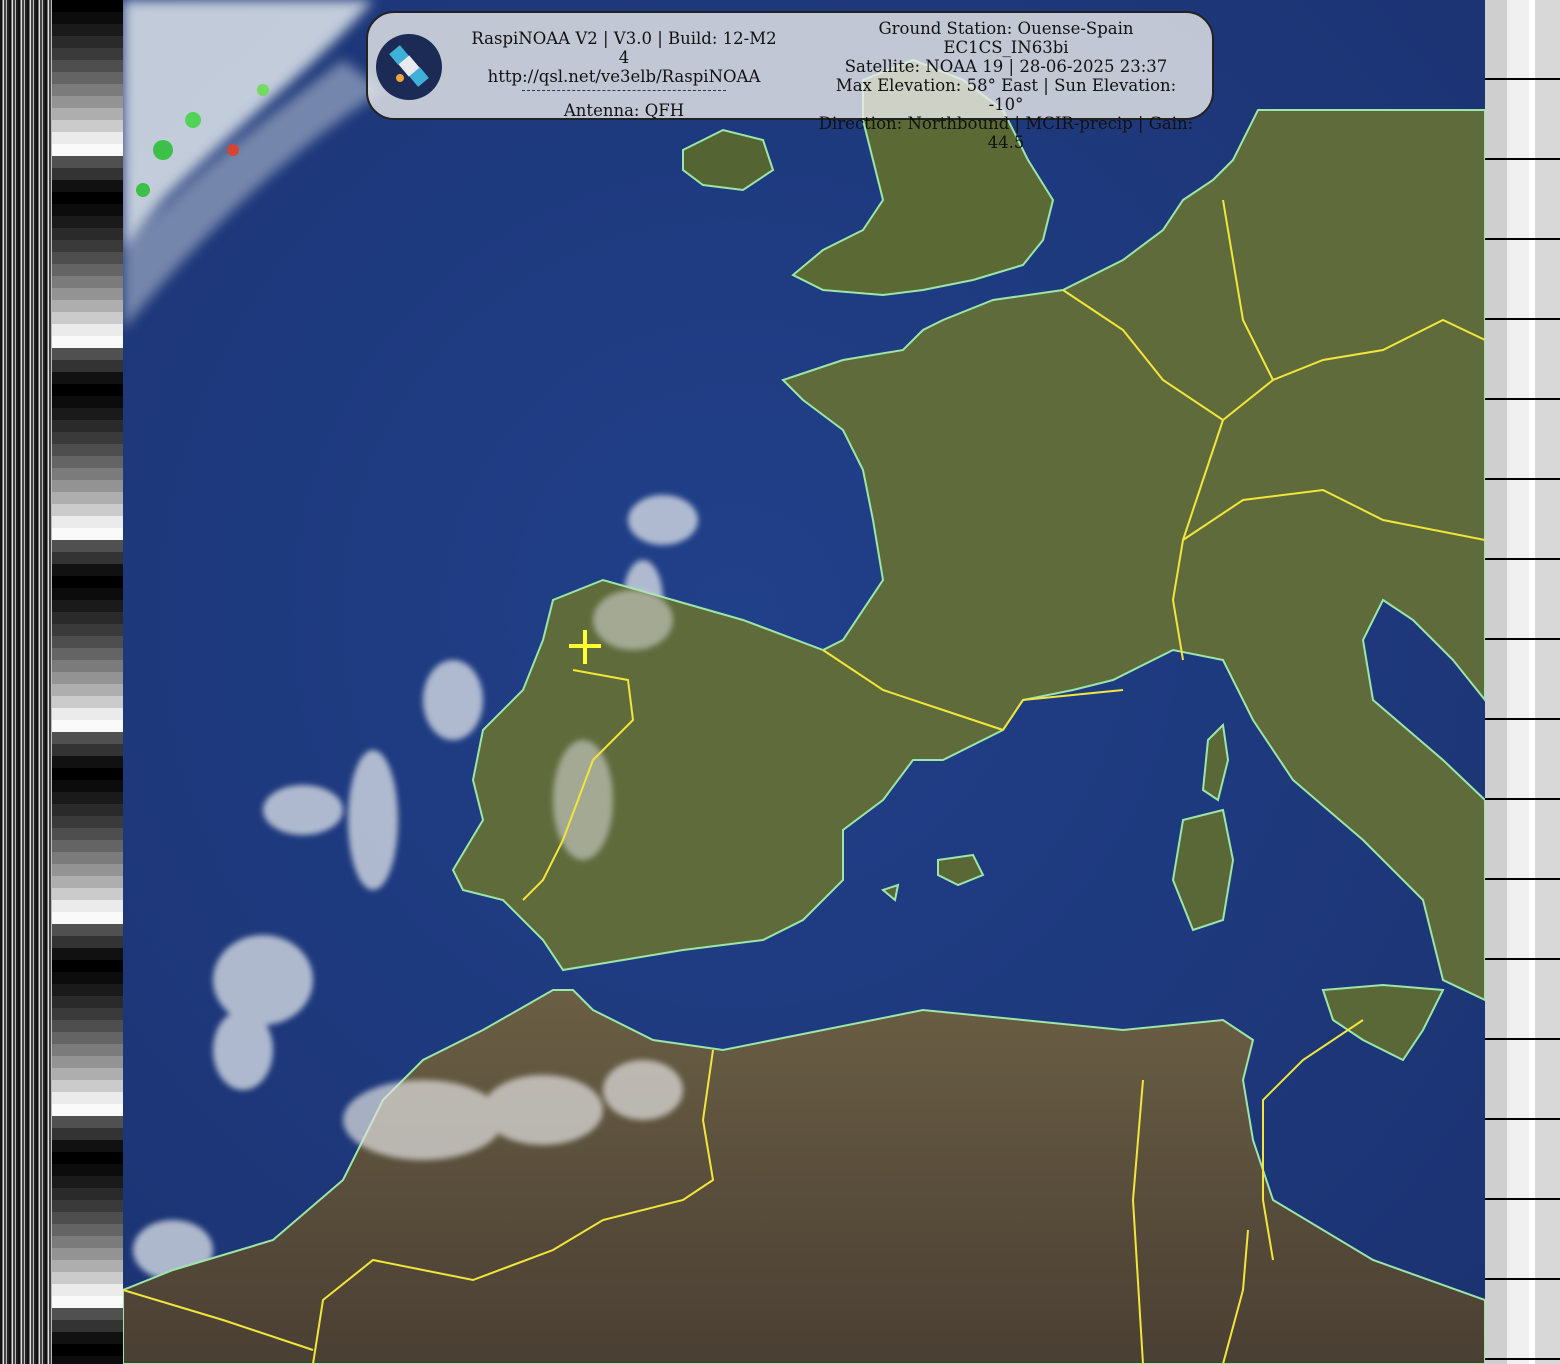 This screenshot has height=1364, width=1560. I want to click on right-telemetry-strip, so click(1522, 682).